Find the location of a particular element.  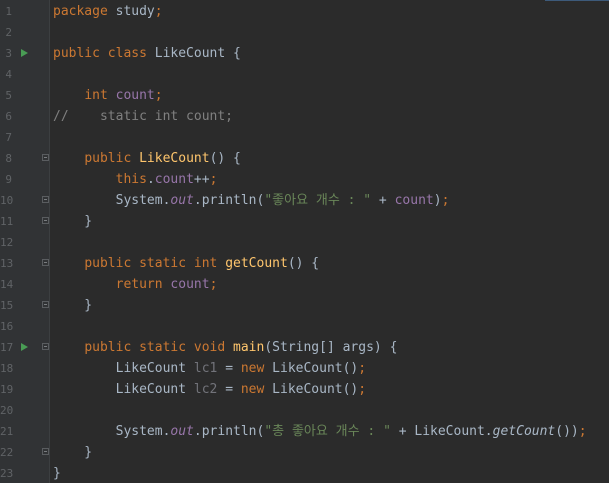

code-token: // static int count; is located at coordinates (143, 116).